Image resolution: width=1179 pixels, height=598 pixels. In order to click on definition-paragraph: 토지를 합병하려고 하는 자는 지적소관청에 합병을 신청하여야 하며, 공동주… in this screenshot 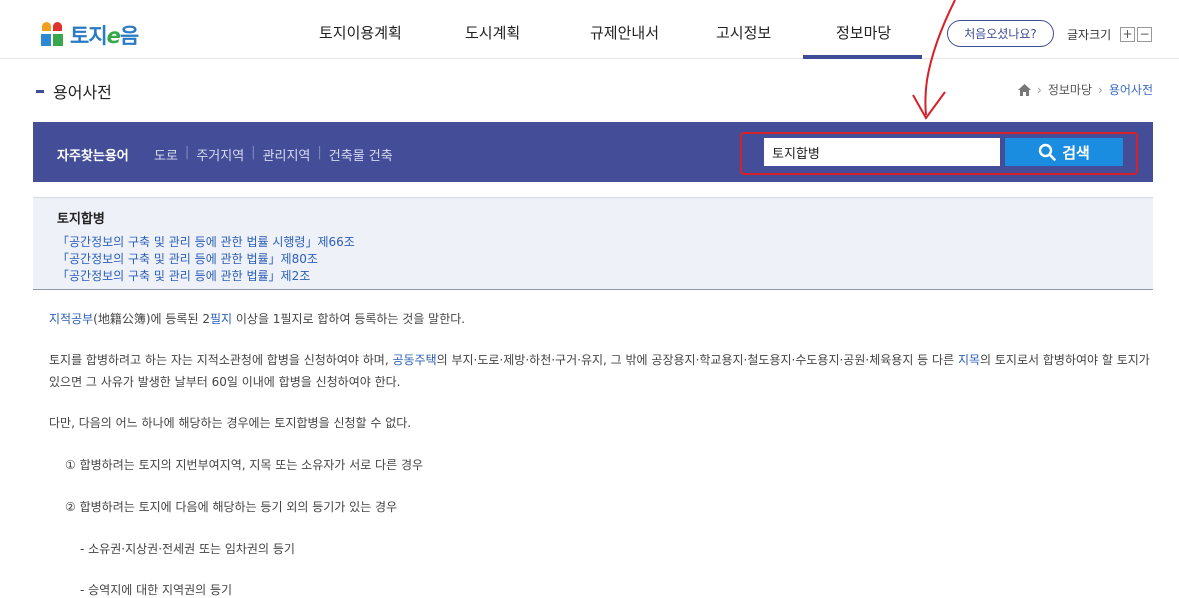, I will do `click(599, 360)`.